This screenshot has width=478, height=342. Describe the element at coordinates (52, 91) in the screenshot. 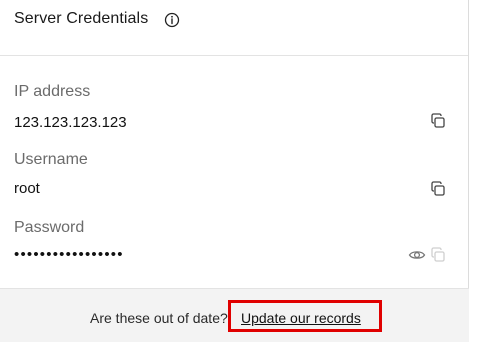

I see `ip-address-label: IP address` at that location.